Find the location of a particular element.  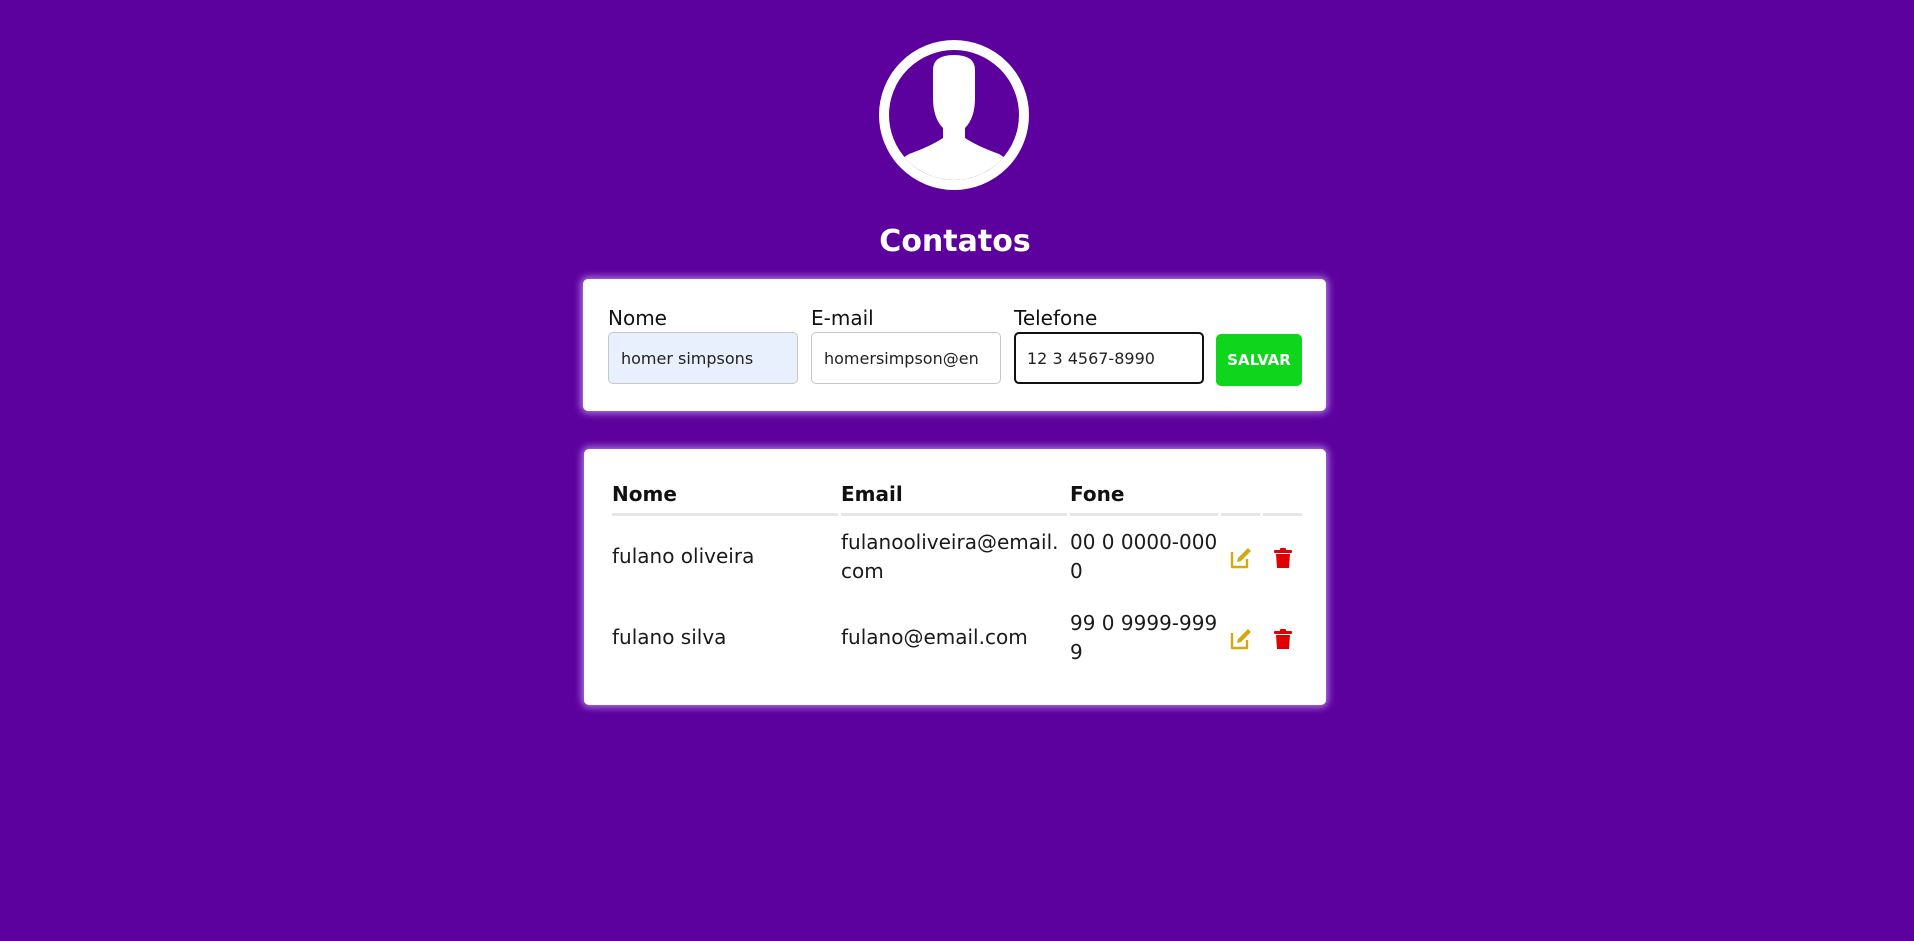

save-button: SALVAR is located at coordinates (1259, 360).